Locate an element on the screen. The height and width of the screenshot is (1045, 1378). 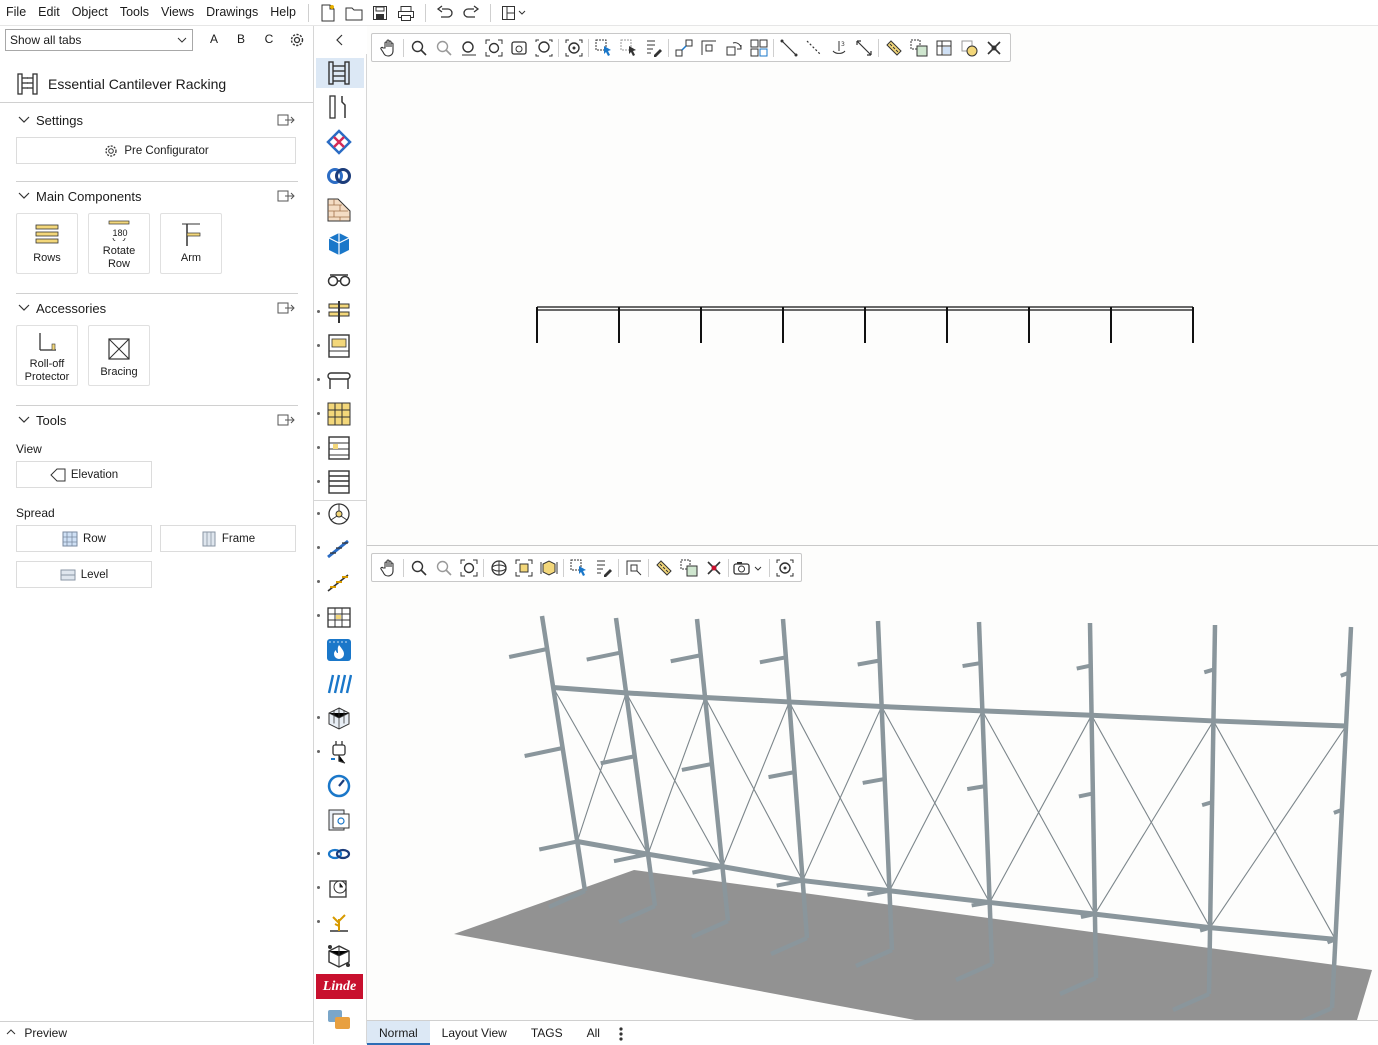
menu-object: Object is located at coordinates (90, 12).